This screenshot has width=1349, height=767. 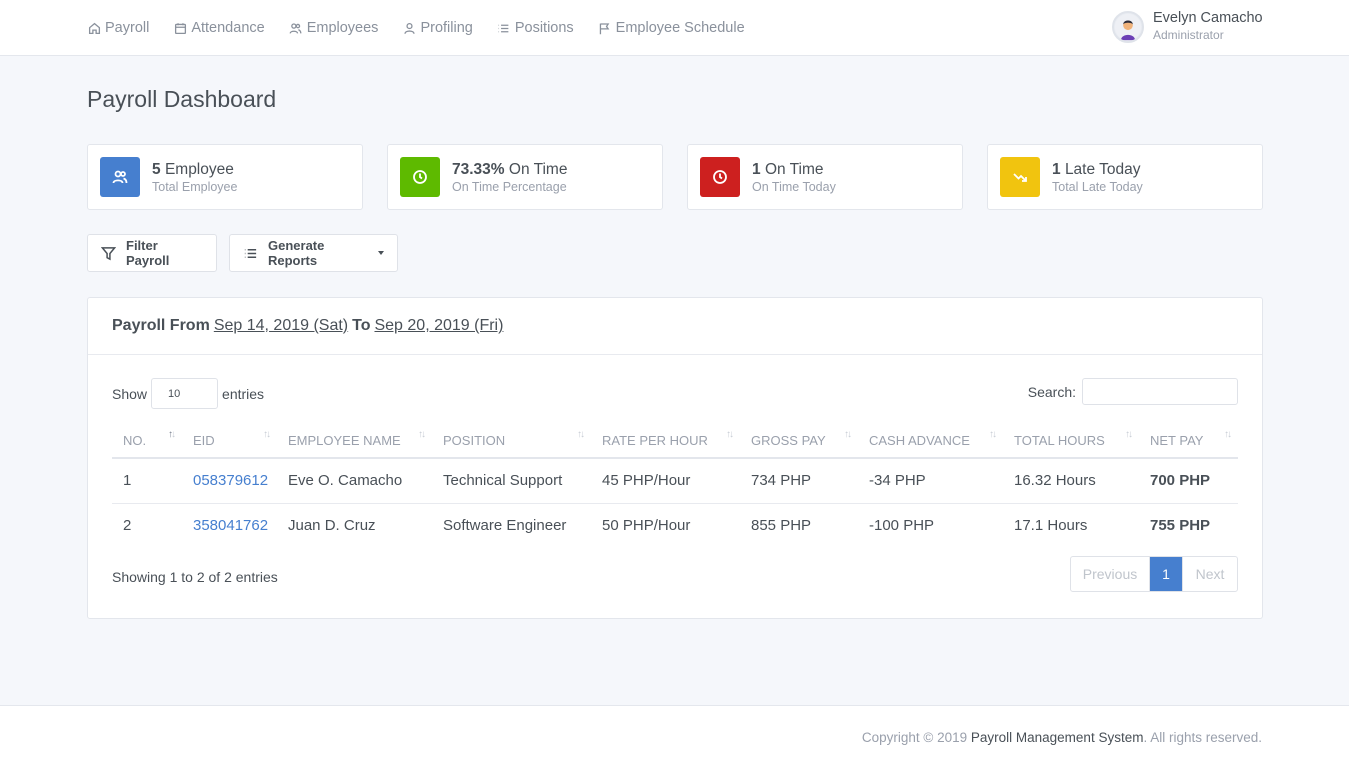 What do you see at coordinates (161, 325) in the screenshot?
I see `payroll-prefix: Payroll From` at bounding box center [161, 325].